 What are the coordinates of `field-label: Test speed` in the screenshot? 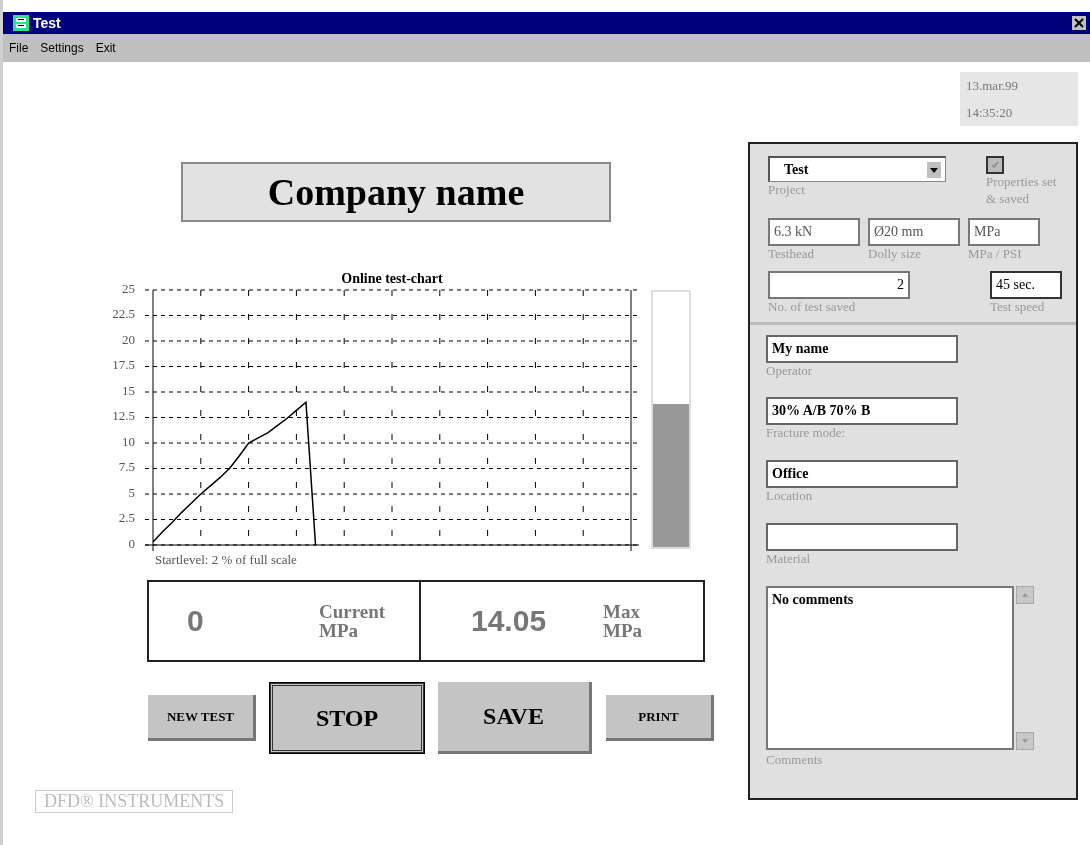 It's located at (1017, 307).